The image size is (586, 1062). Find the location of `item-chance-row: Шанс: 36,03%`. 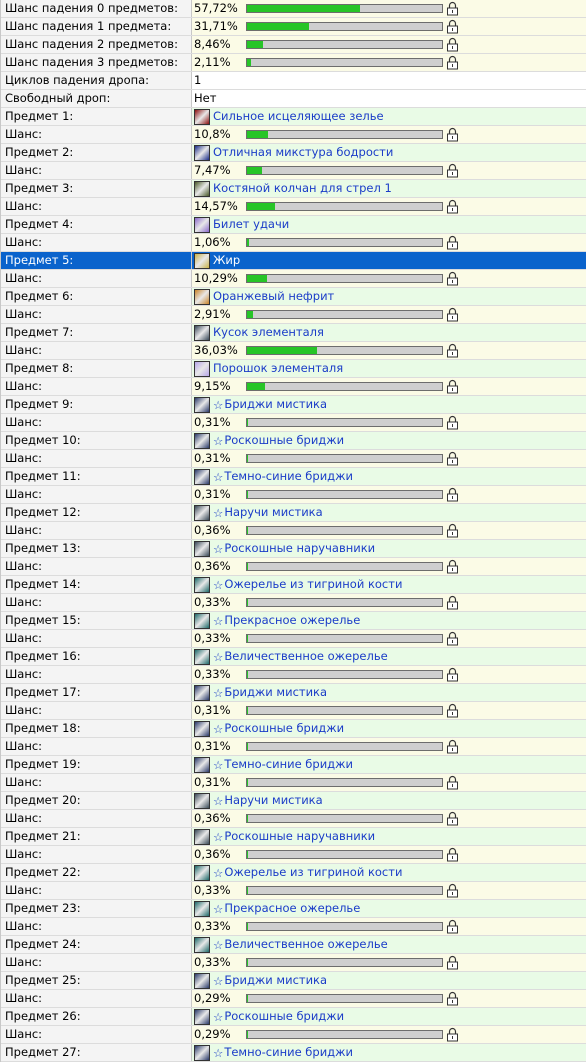

item-chance-row: Шанс: 36,03% is located at coordinates (293, 351).